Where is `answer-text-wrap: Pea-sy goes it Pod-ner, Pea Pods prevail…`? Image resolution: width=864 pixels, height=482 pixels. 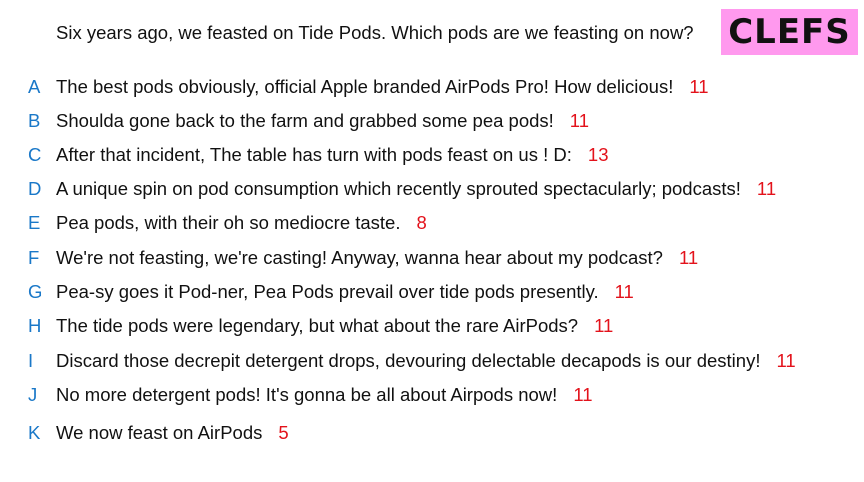 answer-text-wrap: Pea-sy goes it Pod-ner, Pea Pods prevail… is located at coordinates (345, 292).